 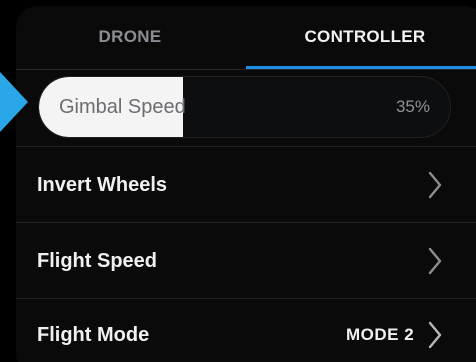 I want to click on pointer-arrow-icon, so click(x=14, y=102).